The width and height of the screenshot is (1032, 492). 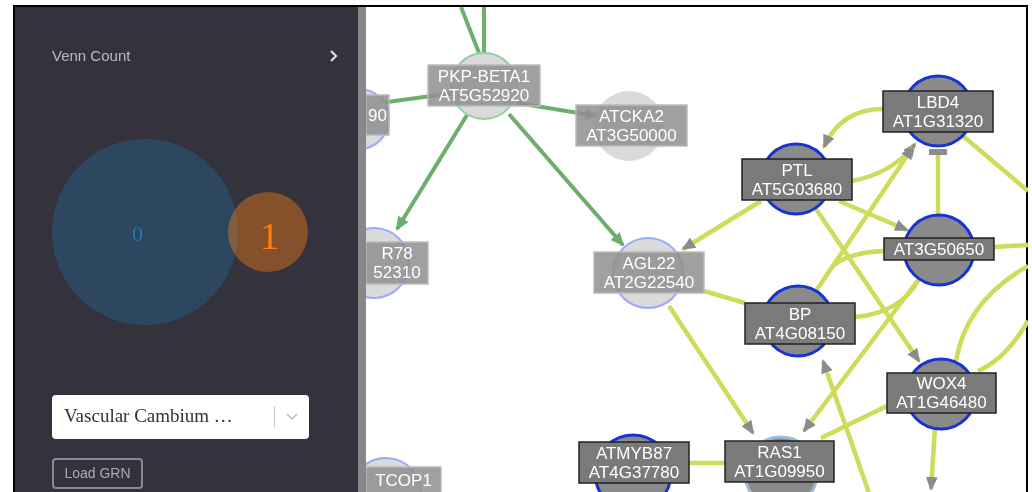 I want to click on venn-count: 0, so click(x=137, y=233).